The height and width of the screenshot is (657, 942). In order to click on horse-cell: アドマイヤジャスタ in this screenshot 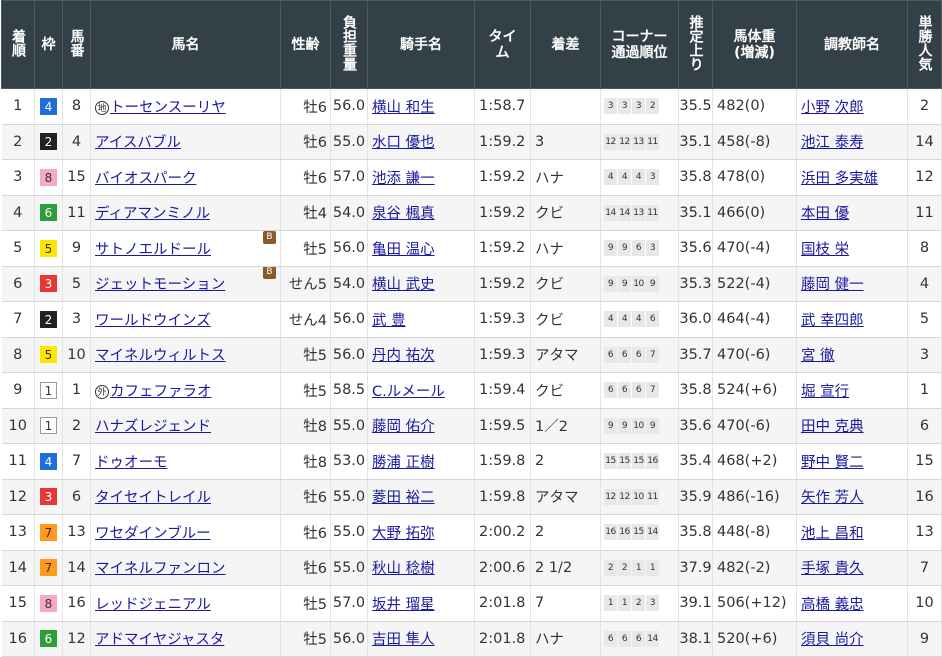, I will do `click(185, 639)`.